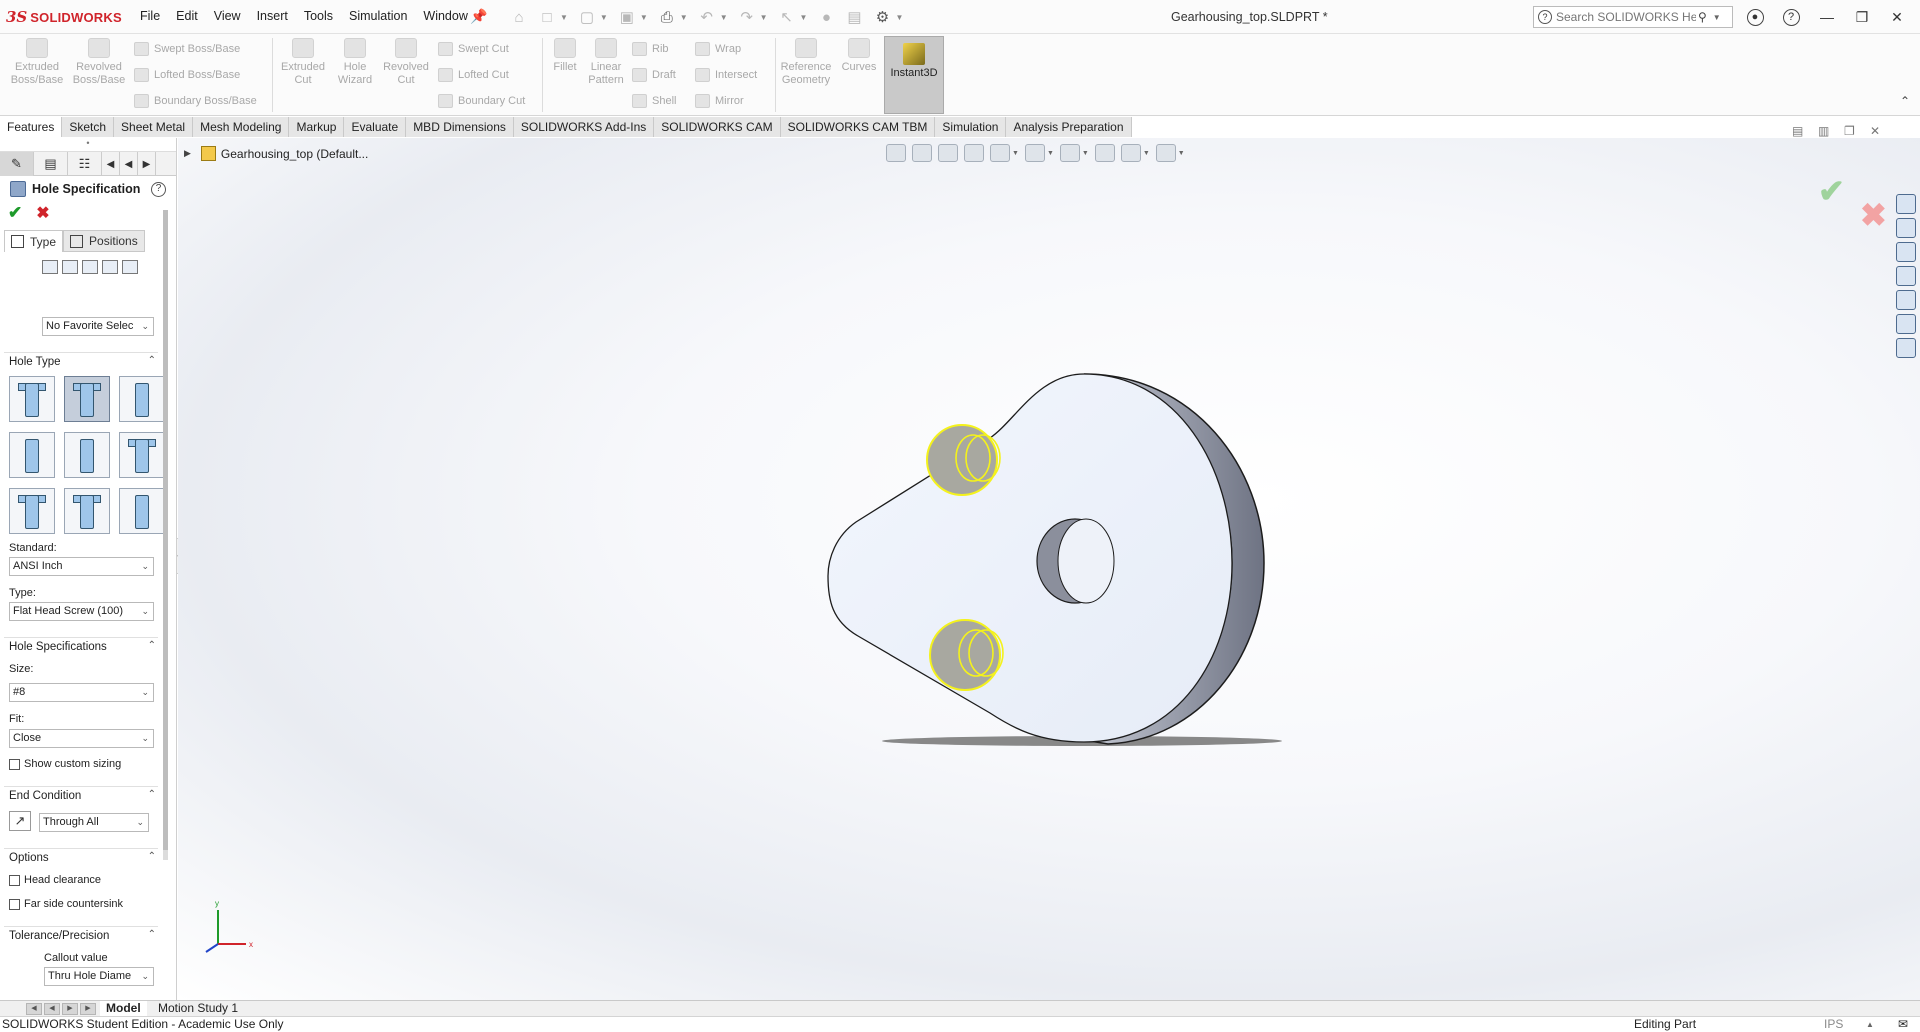  I want to click on viewport-split-icon: ▥, so click(1823, 131).